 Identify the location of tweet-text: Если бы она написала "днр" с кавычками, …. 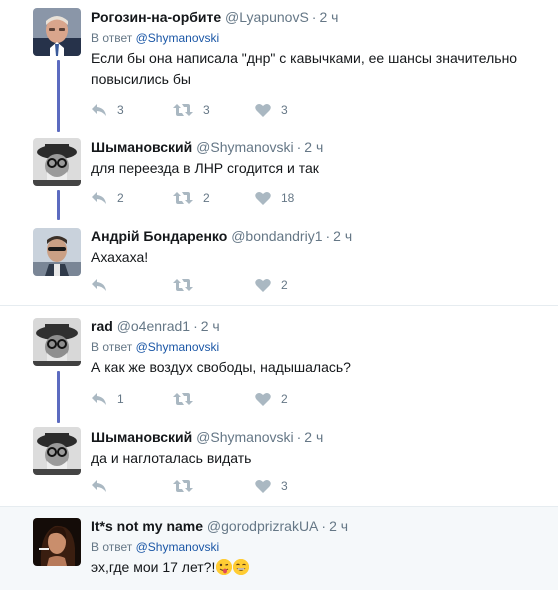
(304, 68).